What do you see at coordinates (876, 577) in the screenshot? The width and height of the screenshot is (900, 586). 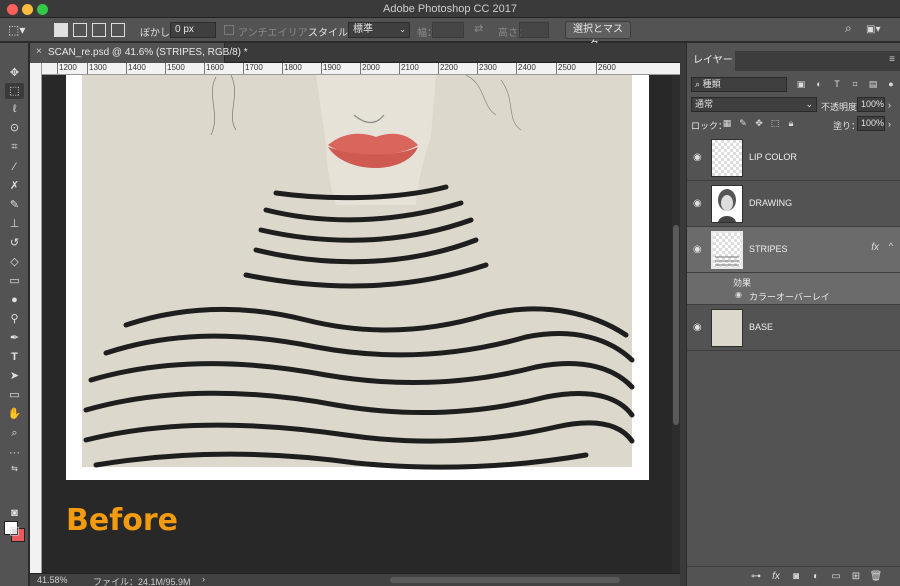 I see `delete-layer-icon: 🗑︎` at bounding box center [876, 577].